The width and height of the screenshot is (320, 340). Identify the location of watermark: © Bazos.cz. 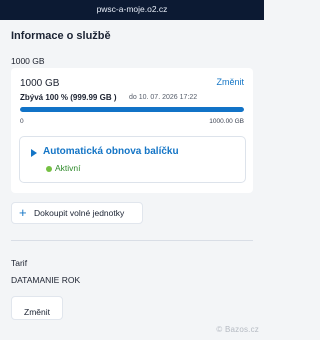
(237, 329).